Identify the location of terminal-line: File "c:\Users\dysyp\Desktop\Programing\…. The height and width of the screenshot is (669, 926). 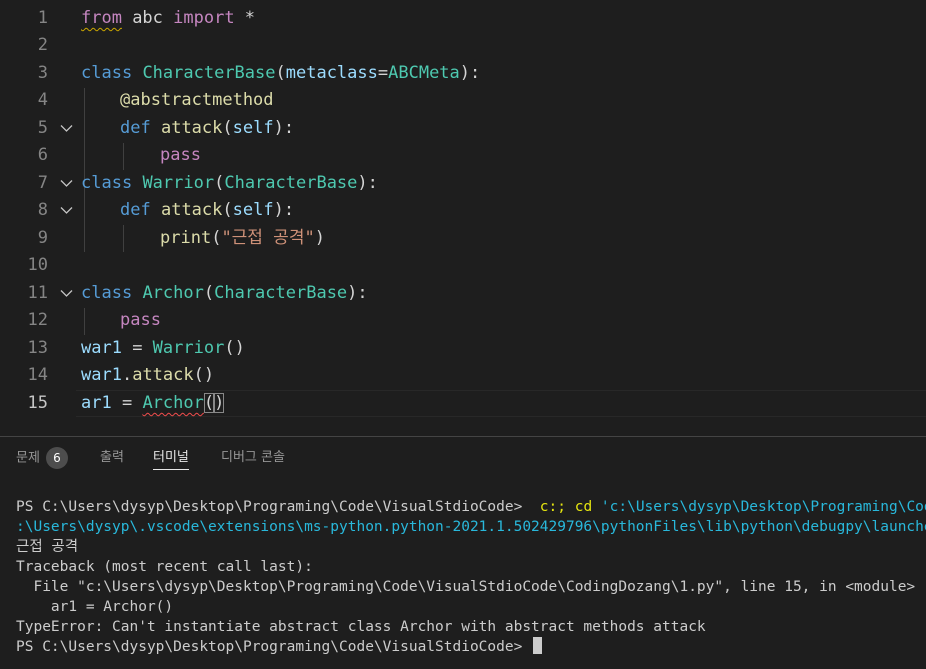
(466, 587).